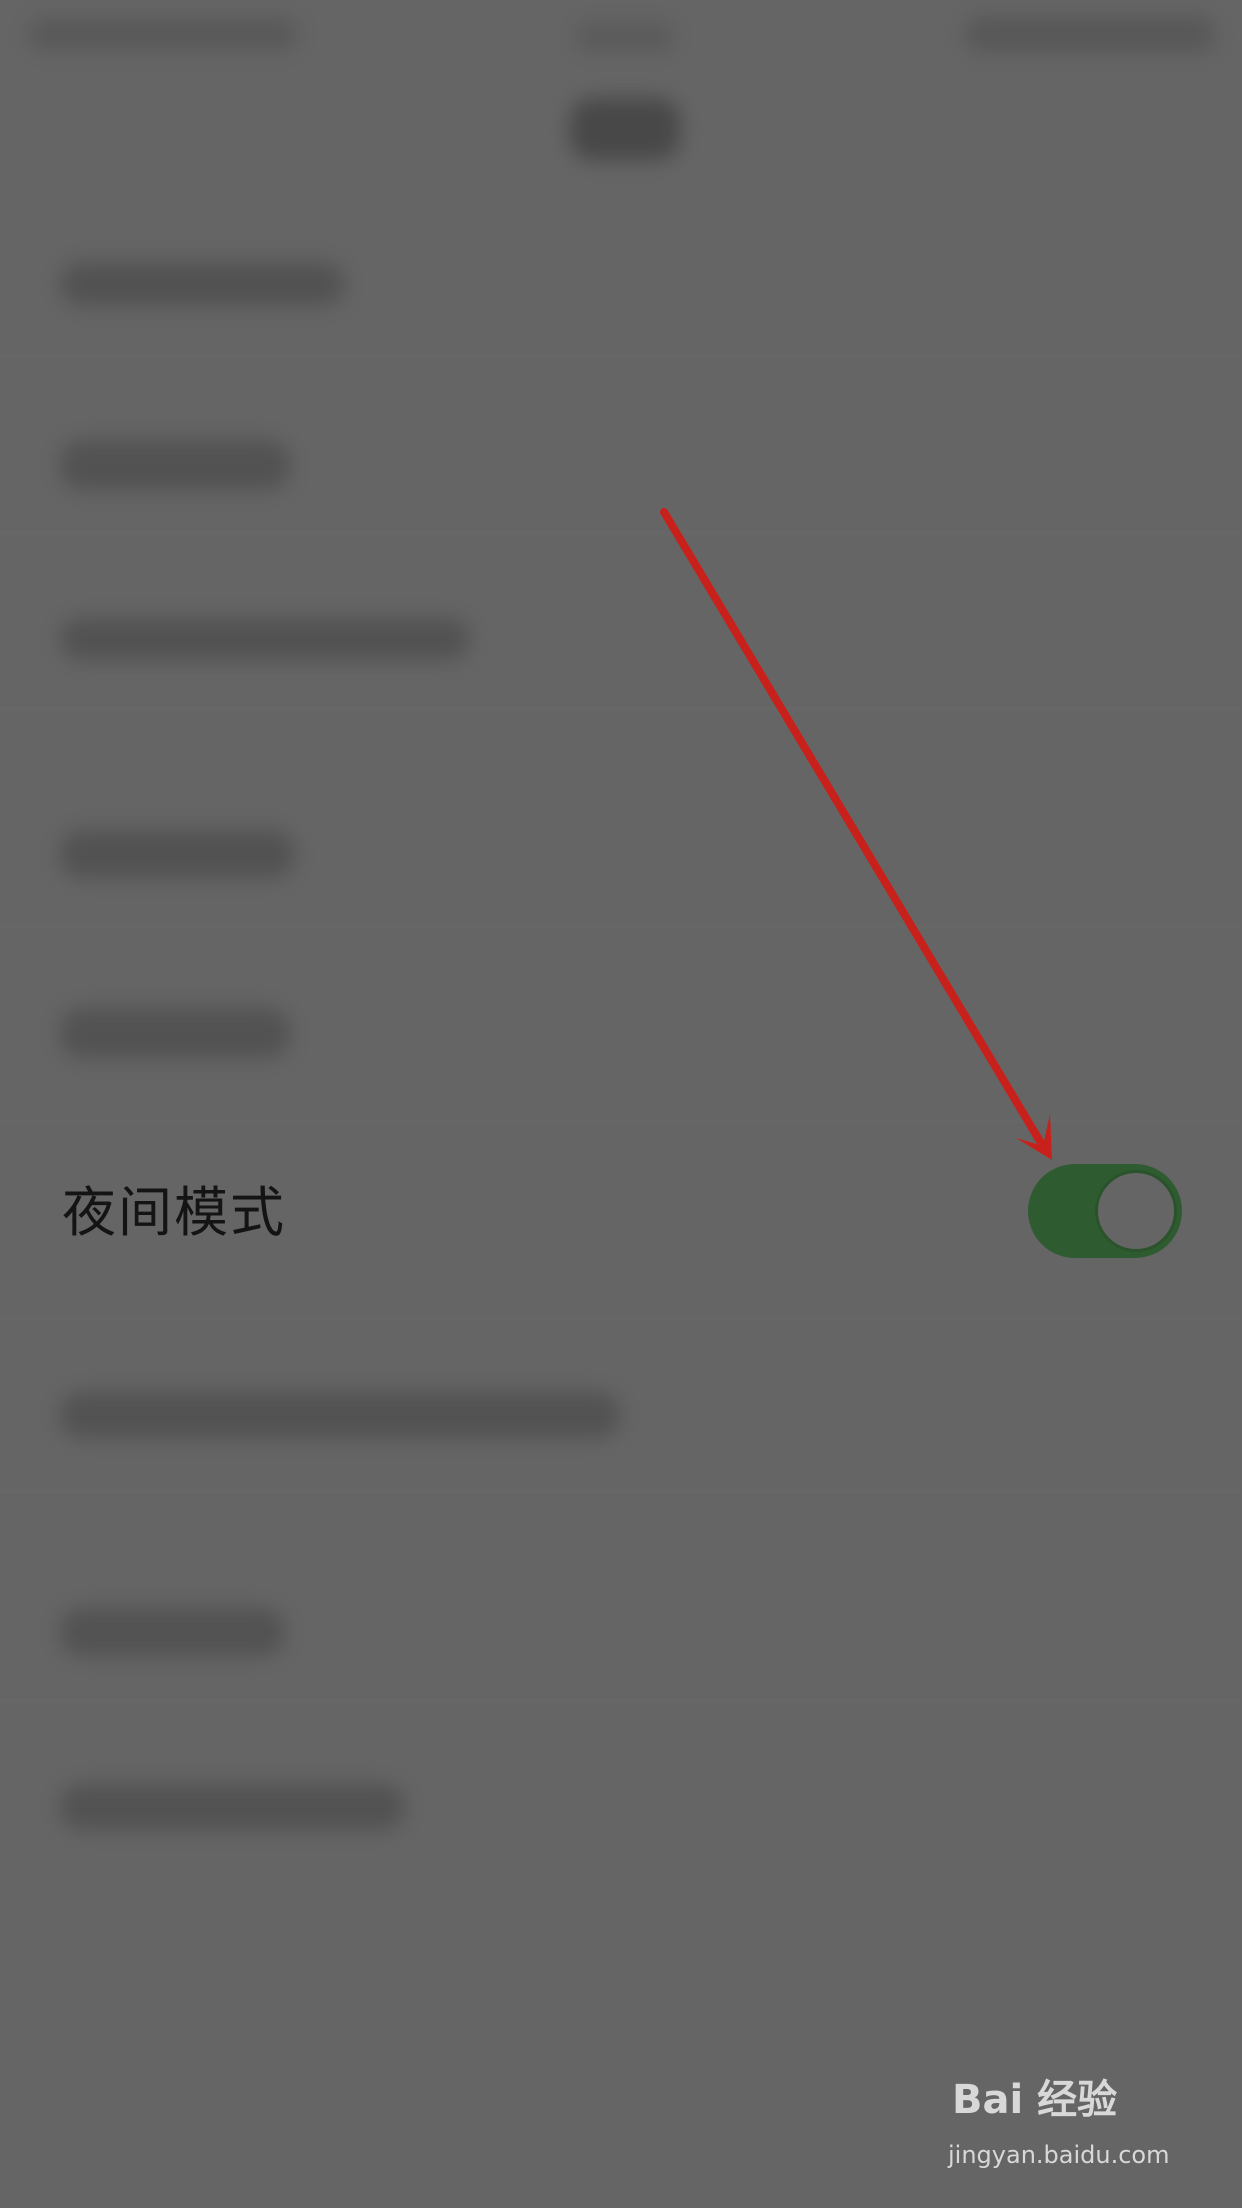 The width and height of the screenshot is (1242, 2208). I want to click on watermark: Bai 经验 jingyan.baidu.com, so click(1082, 2130).